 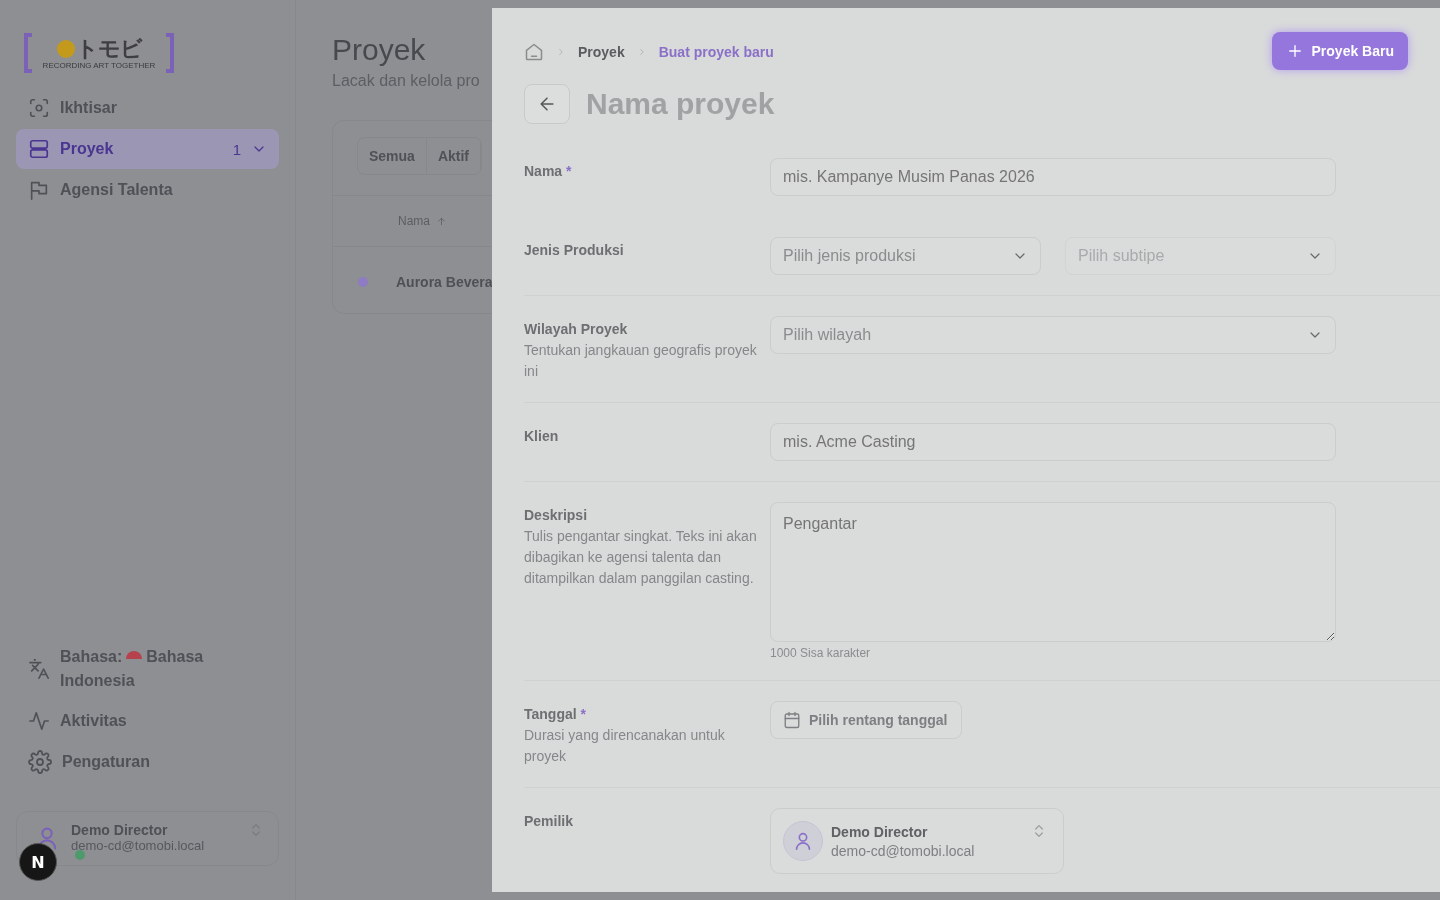 I want to click on sidebar-item: Agensi Talenta, so click(x=147, y=190).